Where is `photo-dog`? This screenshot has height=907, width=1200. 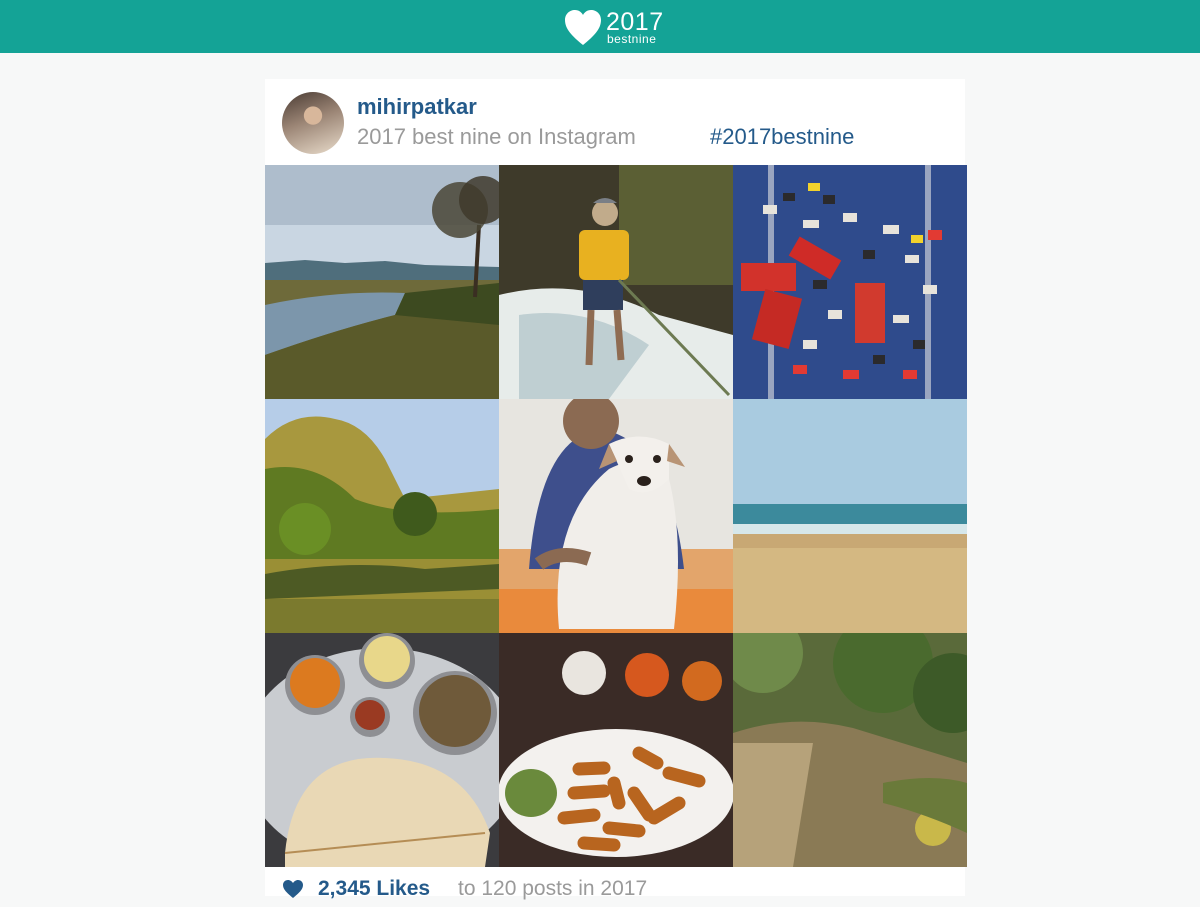 photo-dog is located at coordinates (616, 516).